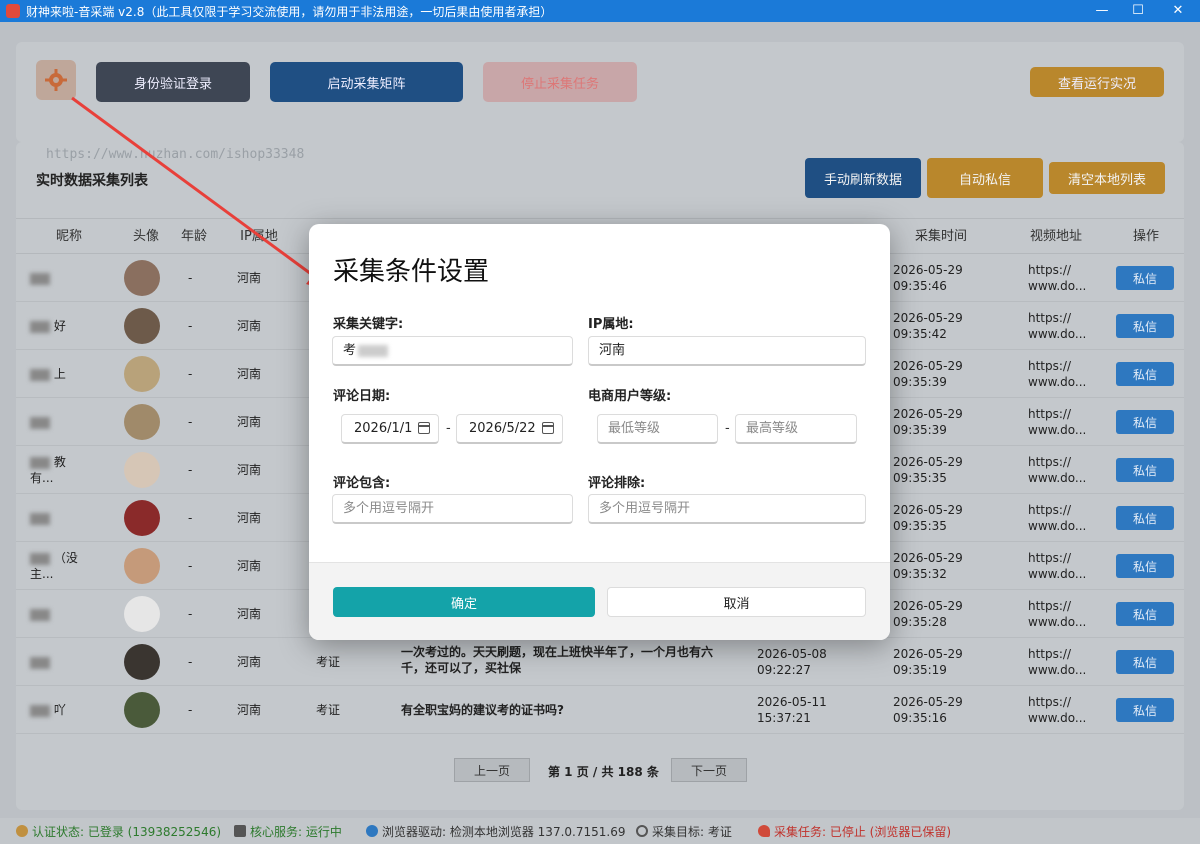 This screenshot has width=1200, height=844. What do you see at coordinates (288, 831) in the screenshot?
I see `status-core: 核心服务: 运行中` at bounding box center [288, 831].